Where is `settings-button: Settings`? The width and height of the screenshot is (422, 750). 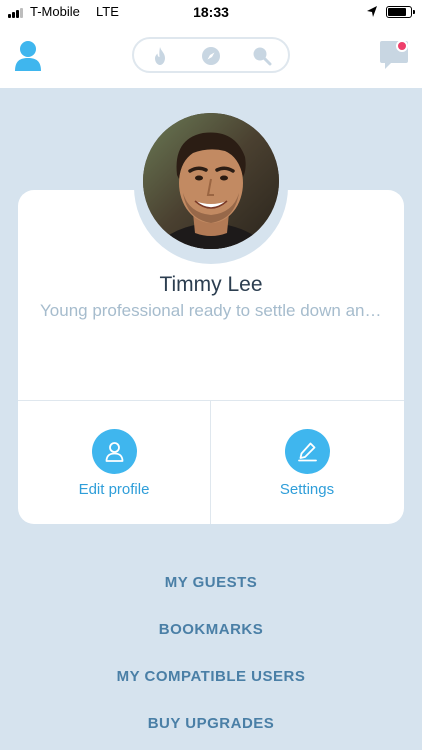
settings-button: Settings is located at coordinates (307, 462).